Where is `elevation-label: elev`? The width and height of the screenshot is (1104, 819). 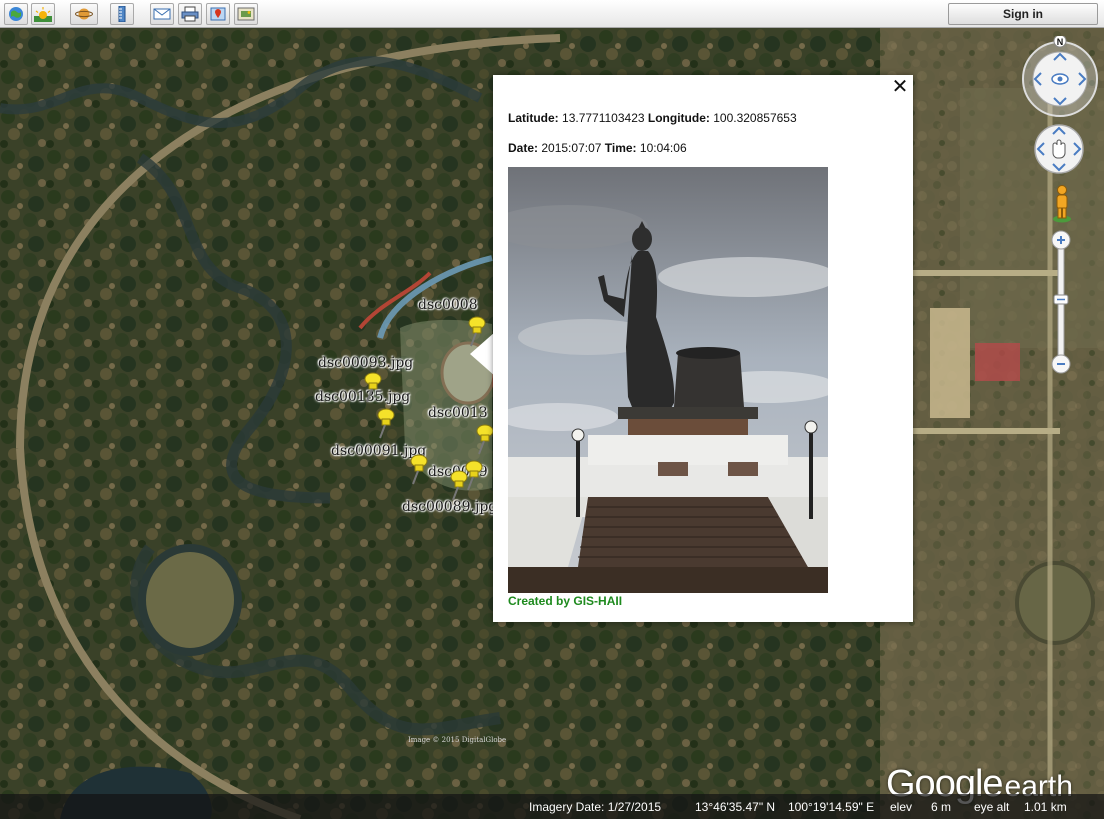 elevation-label: elev is located at coordinates (901, 807).